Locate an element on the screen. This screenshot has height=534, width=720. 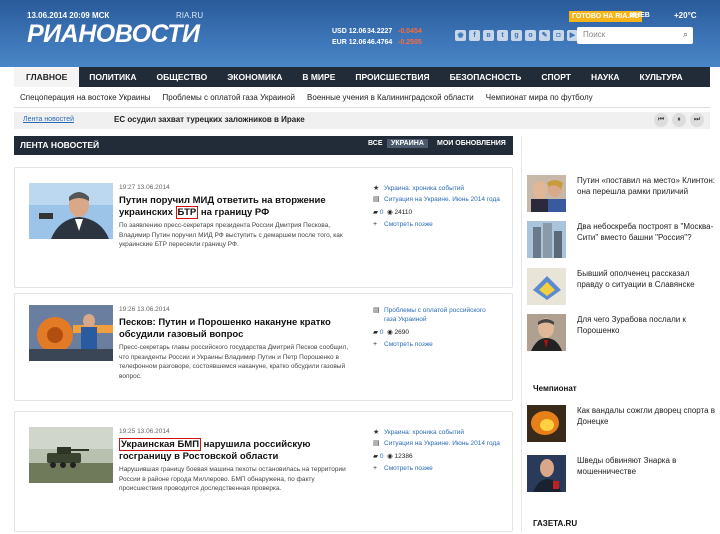
twitter-icon: t is located at coordinates (502, 35).